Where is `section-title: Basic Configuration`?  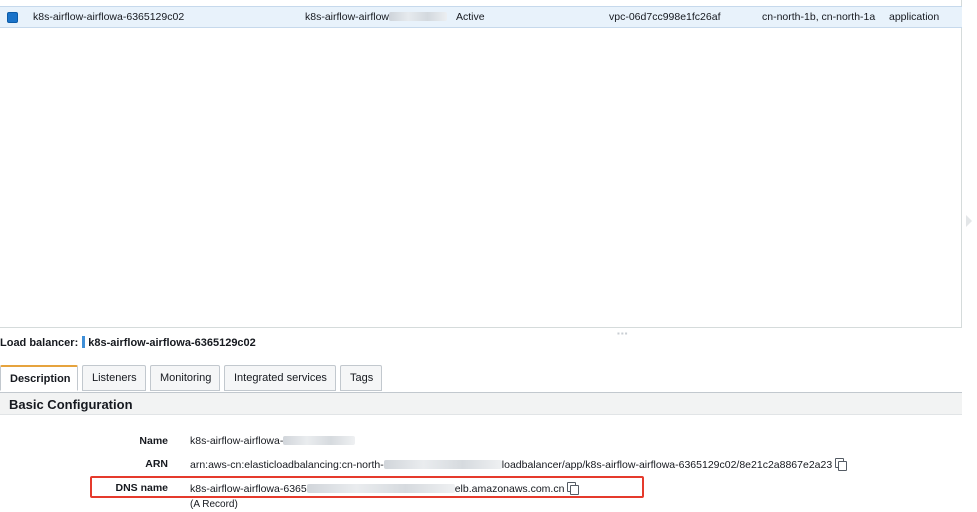
section-title: Basic Configuration is located at coordinates (481, 404).